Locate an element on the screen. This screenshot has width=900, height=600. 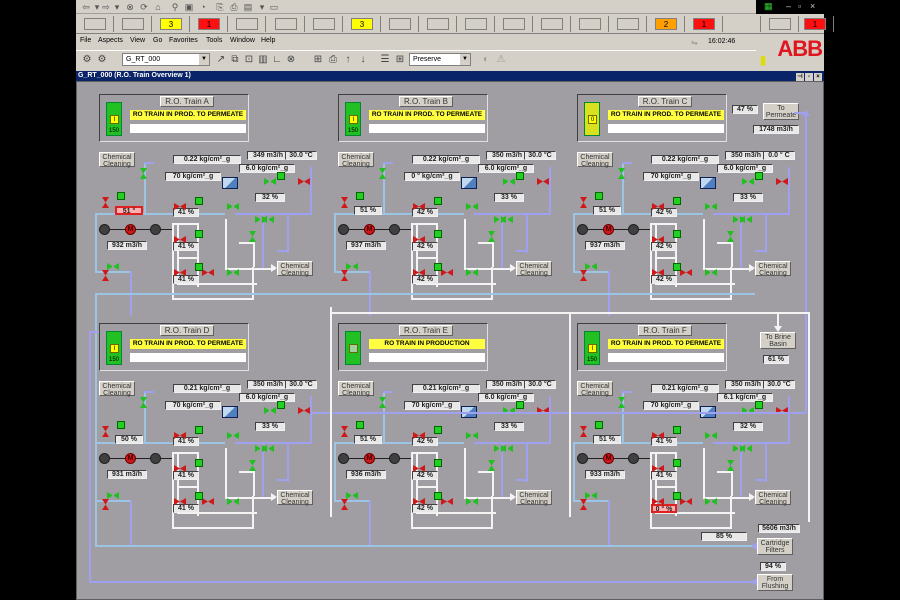
train-title-button: R.O. Train D is located at coordinates (187, 330).